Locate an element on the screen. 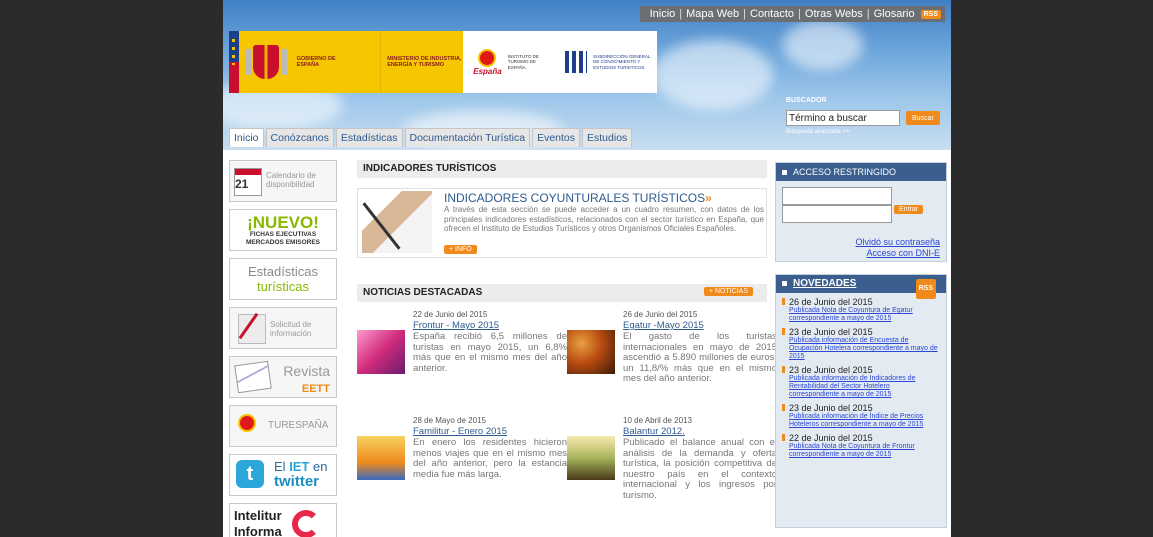 The width and height of the screenshot is (1153, 537). news-title-link: Frontur - Mayo 2015 is located at coordinates (456, 325).